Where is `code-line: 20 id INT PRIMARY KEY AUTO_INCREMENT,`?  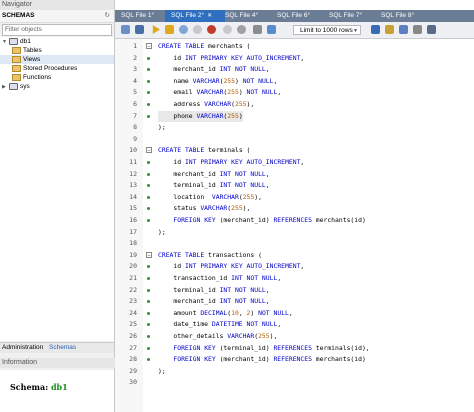
code-line: 20 id INT PRIMARY KEY AUTO_INCREMENT, is located at coordinates (294, 266).